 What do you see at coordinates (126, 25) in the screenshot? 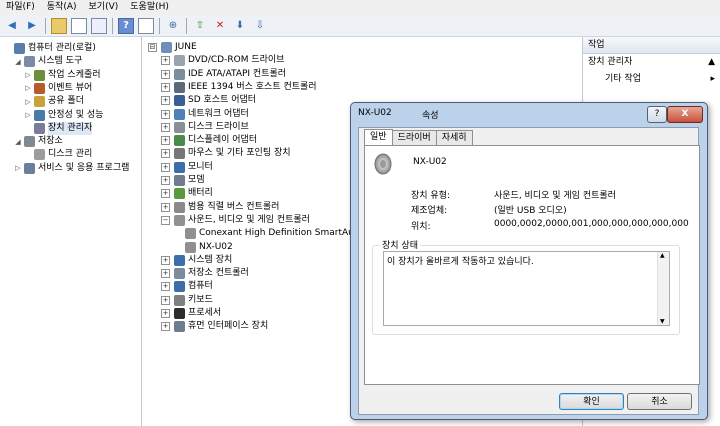
I see `help-icon: ?` at bounding box center [126, 25].